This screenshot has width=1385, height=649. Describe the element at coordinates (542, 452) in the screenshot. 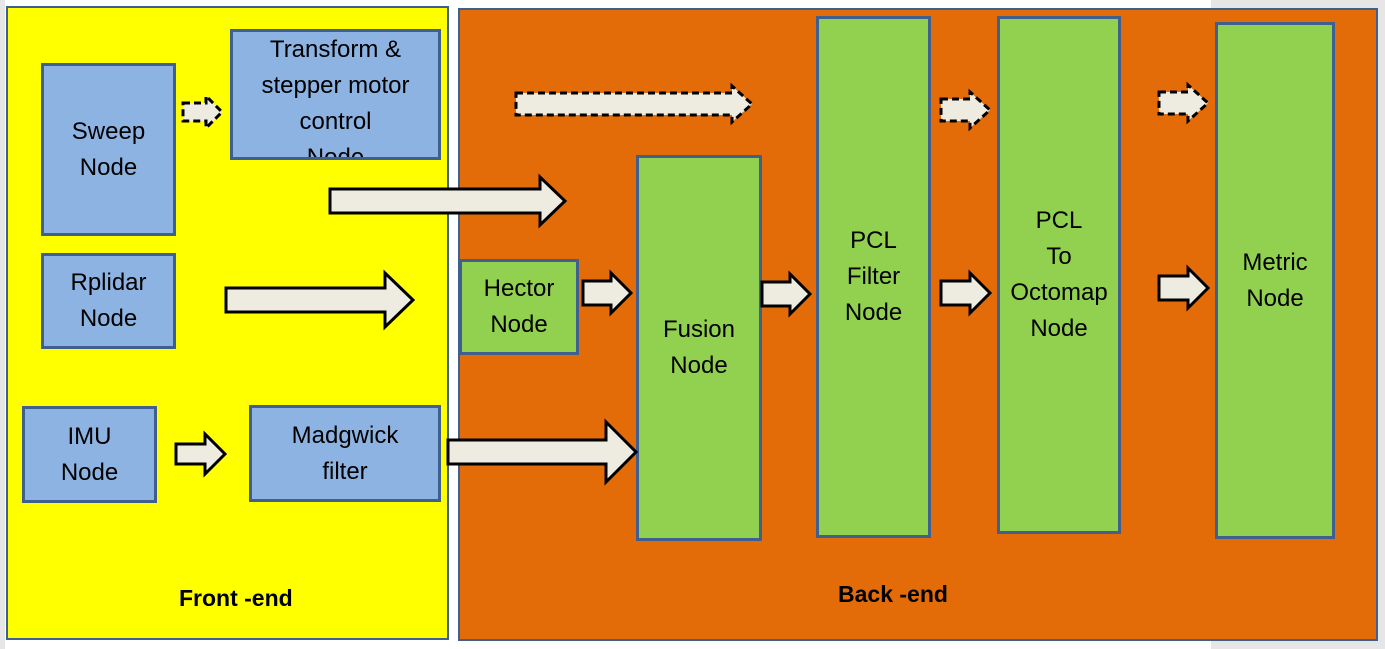

I see `arrow-madgwick-to-fusion` at that location.